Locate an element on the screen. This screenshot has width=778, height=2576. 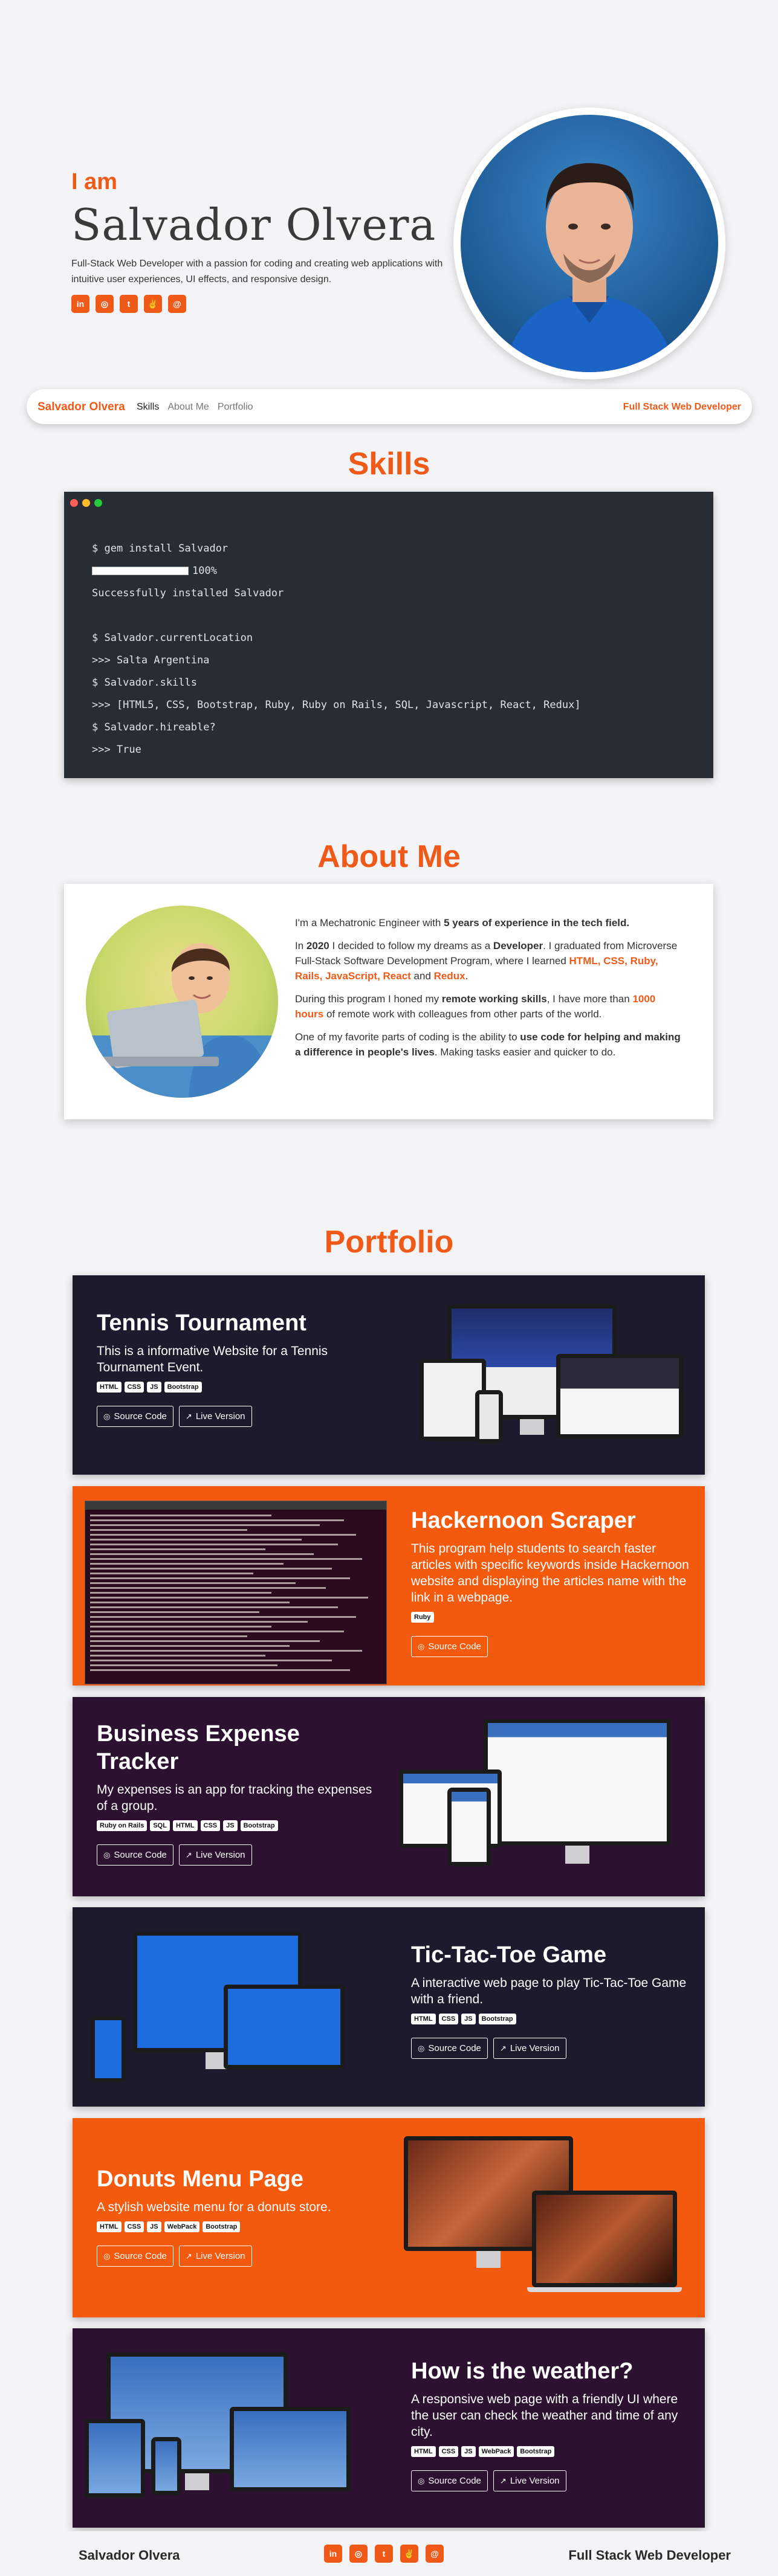
profile-photo is located at coordinates (589, 244).